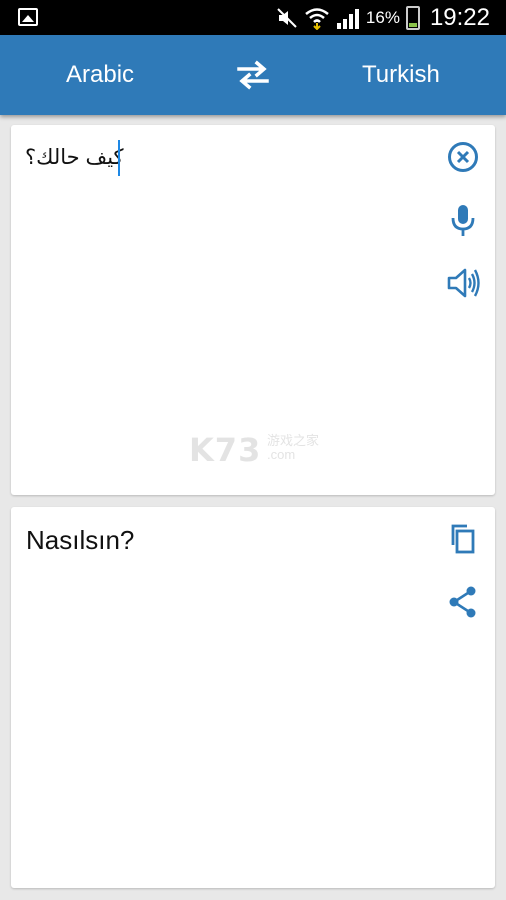 Image resolution: width=506 pixels, height=900 pixels. What do you see at coordinates (293, 440) in the screenshot?
I see `watermark-sub1: 游戏之家` at bounding box center [293, 440].